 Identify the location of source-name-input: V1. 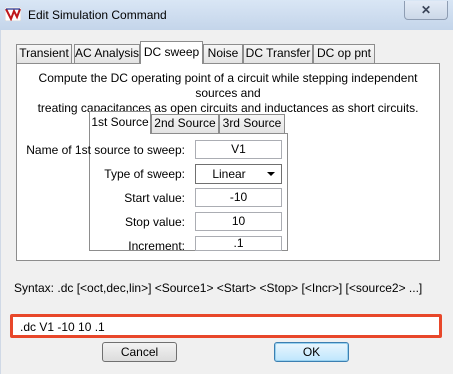
(238, 149).